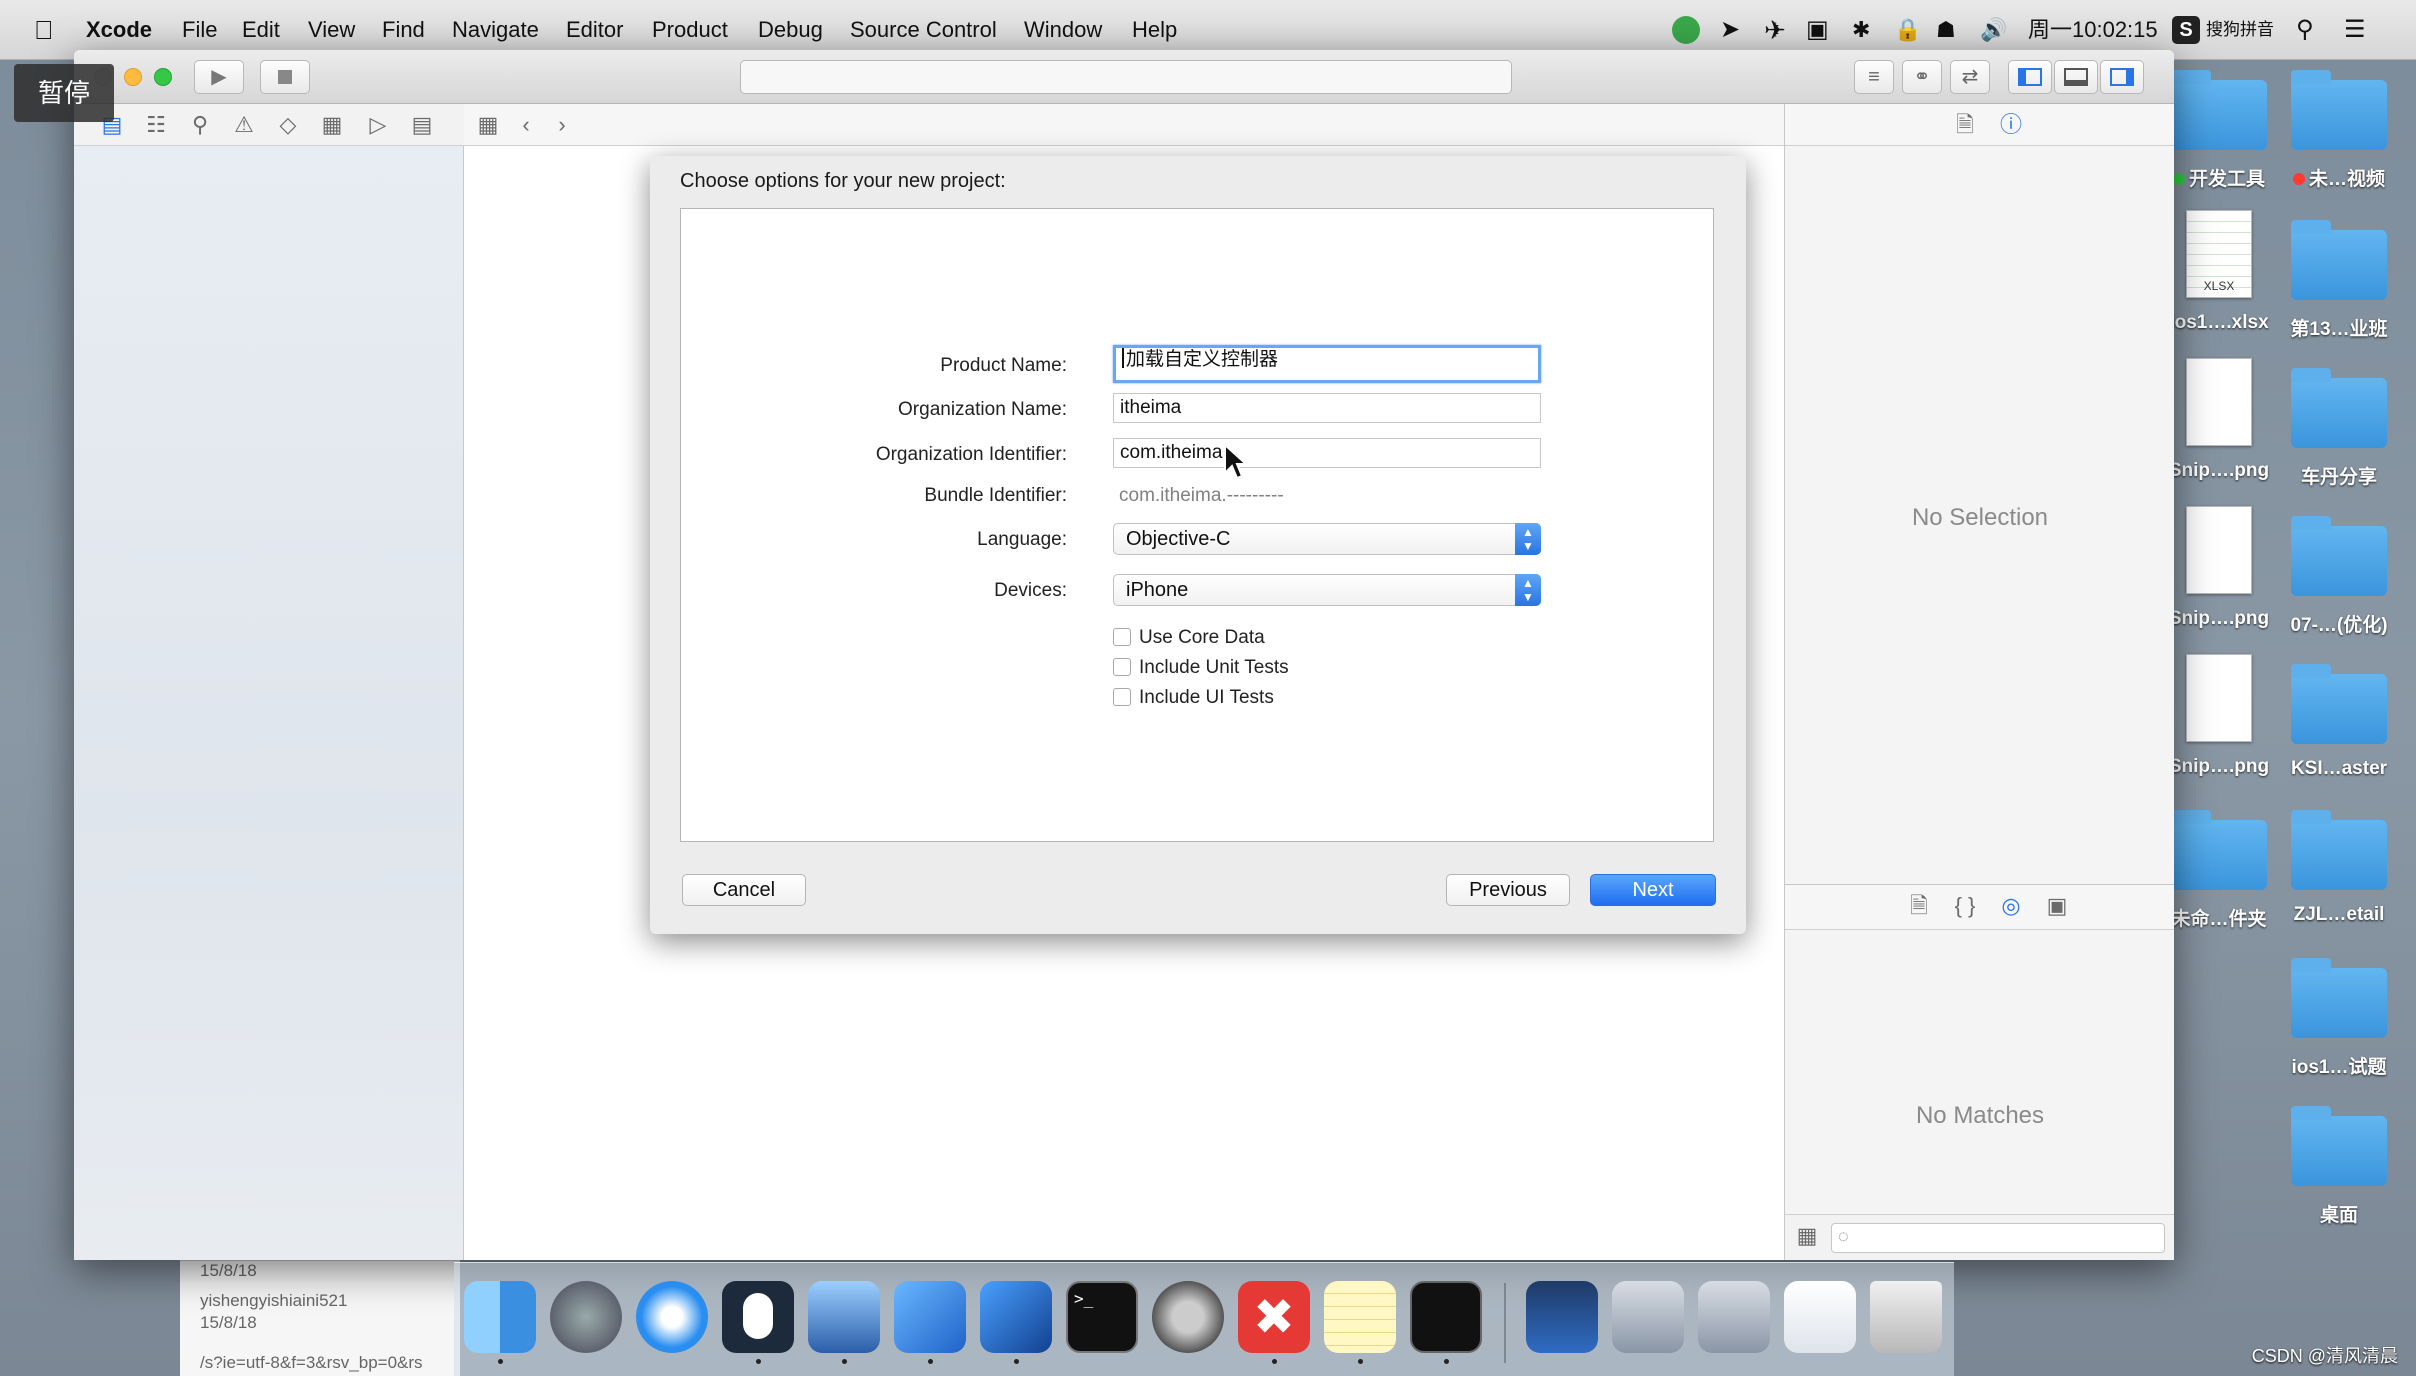 Image resolution: width=2416 pixels, height=1376 pixels. I want to click on previous-button: Previous, so click(1508, 890).